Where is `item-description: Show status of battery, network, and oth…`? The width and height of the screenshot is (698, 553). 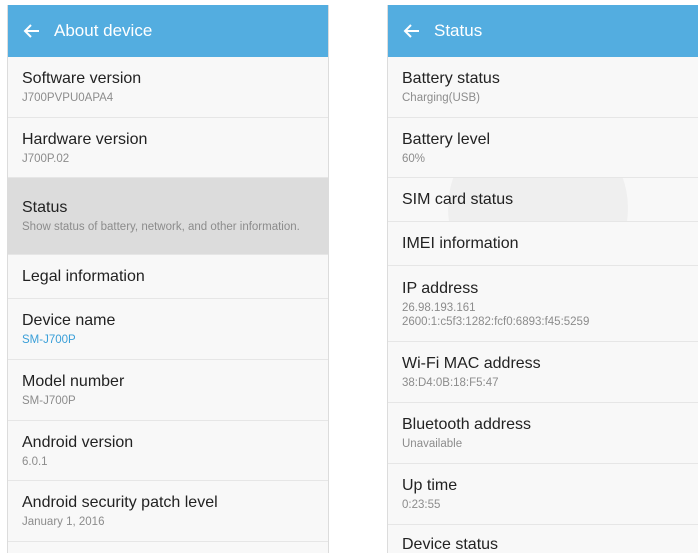
item-description: Show status of battery, network, and oth… is located at coordinates (161, 227).